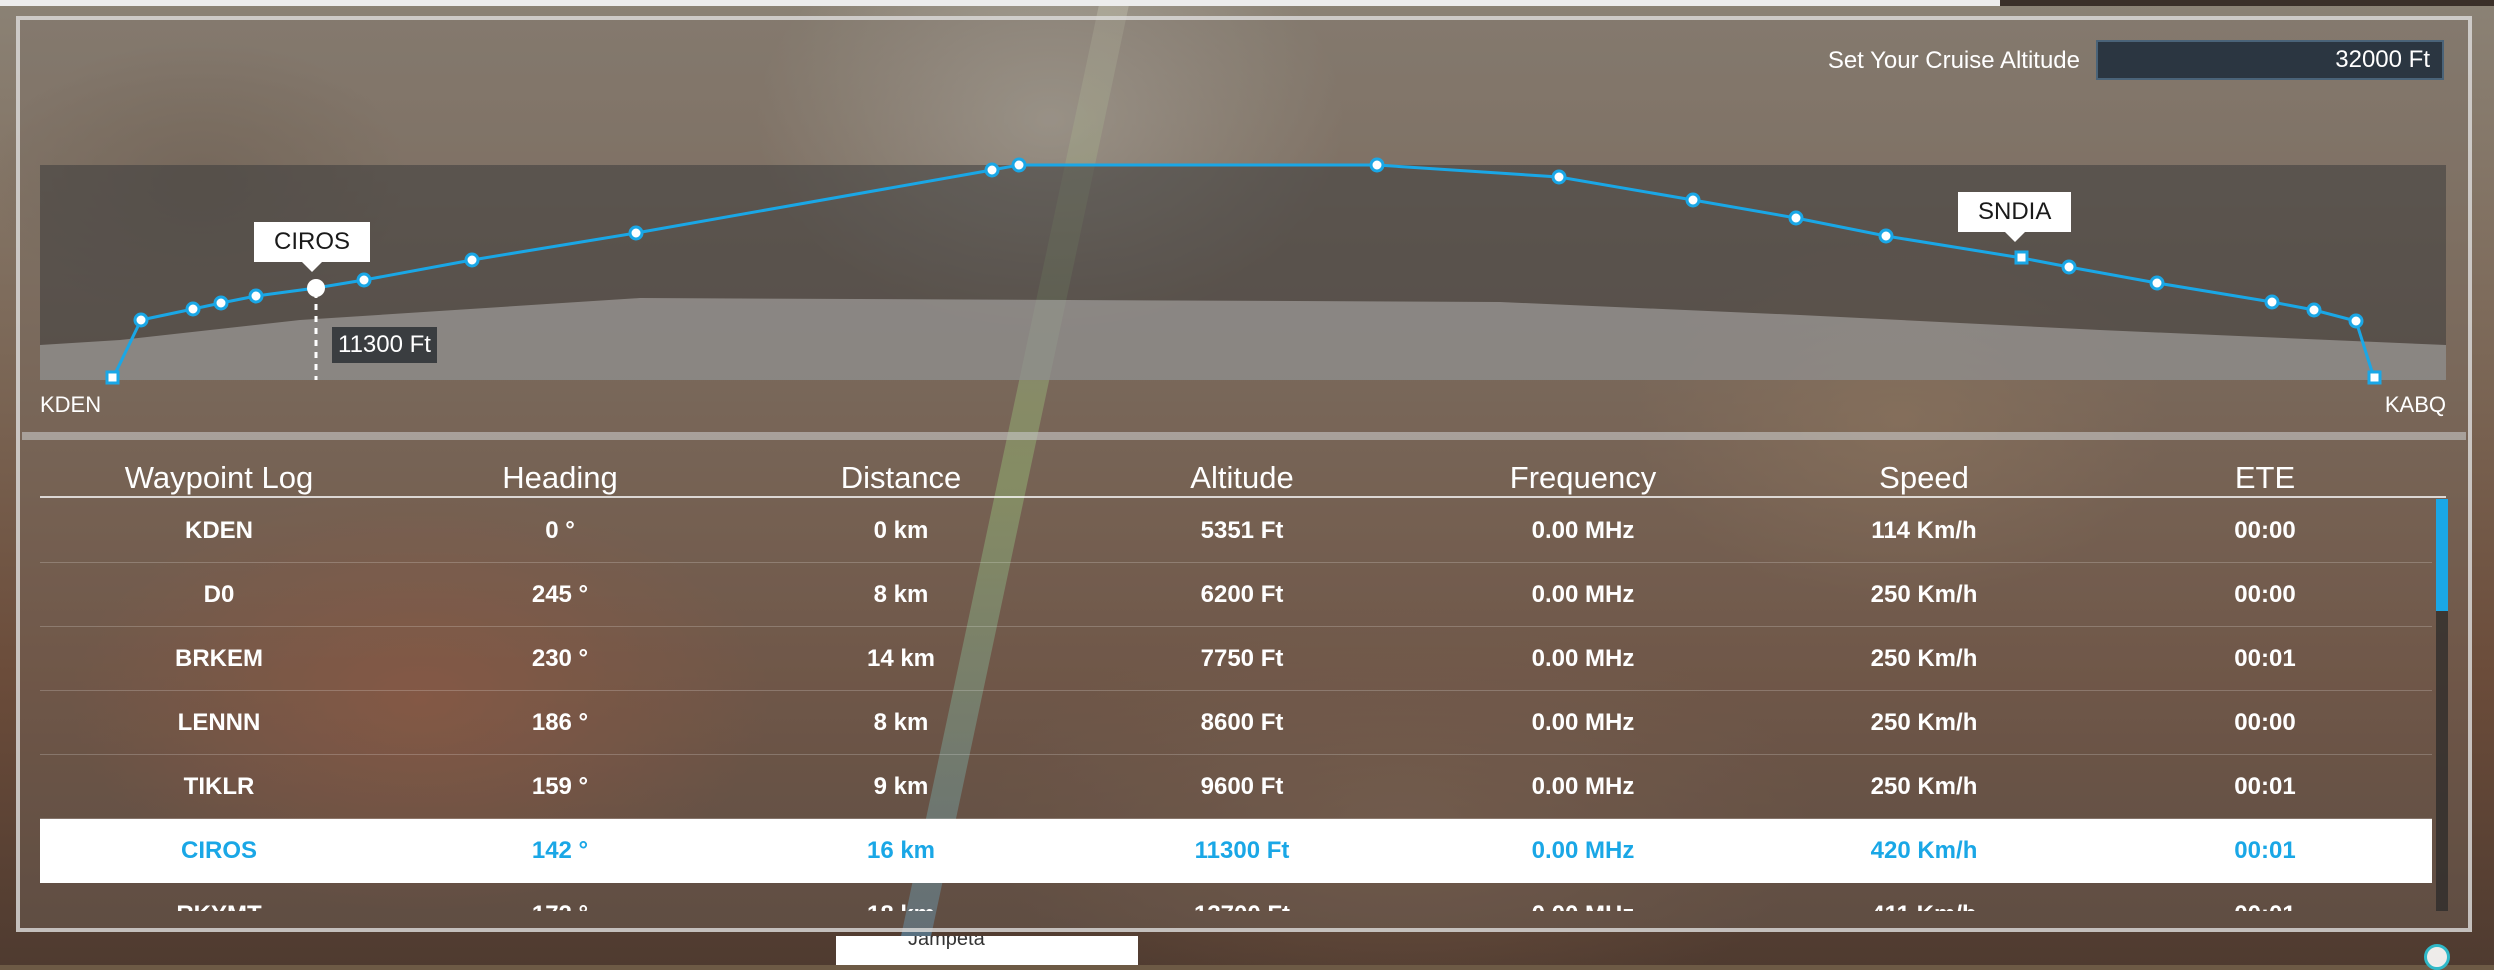 The image size is (2494, 970). I want to click on cell-heading: 159 °, so click(560, 786).